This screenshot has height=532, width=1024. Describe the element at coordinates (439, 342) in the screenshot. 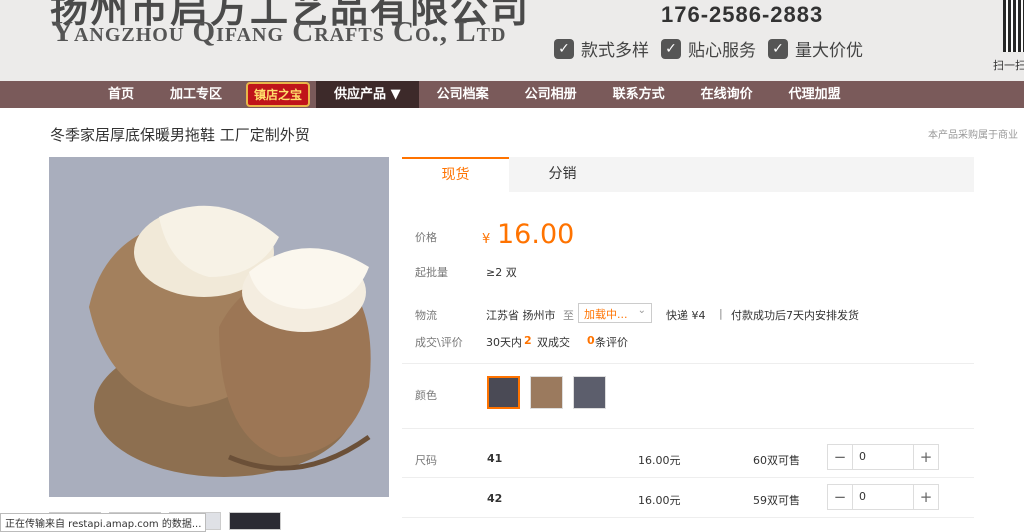

I see `deals-label: 成交\评价` at that location.